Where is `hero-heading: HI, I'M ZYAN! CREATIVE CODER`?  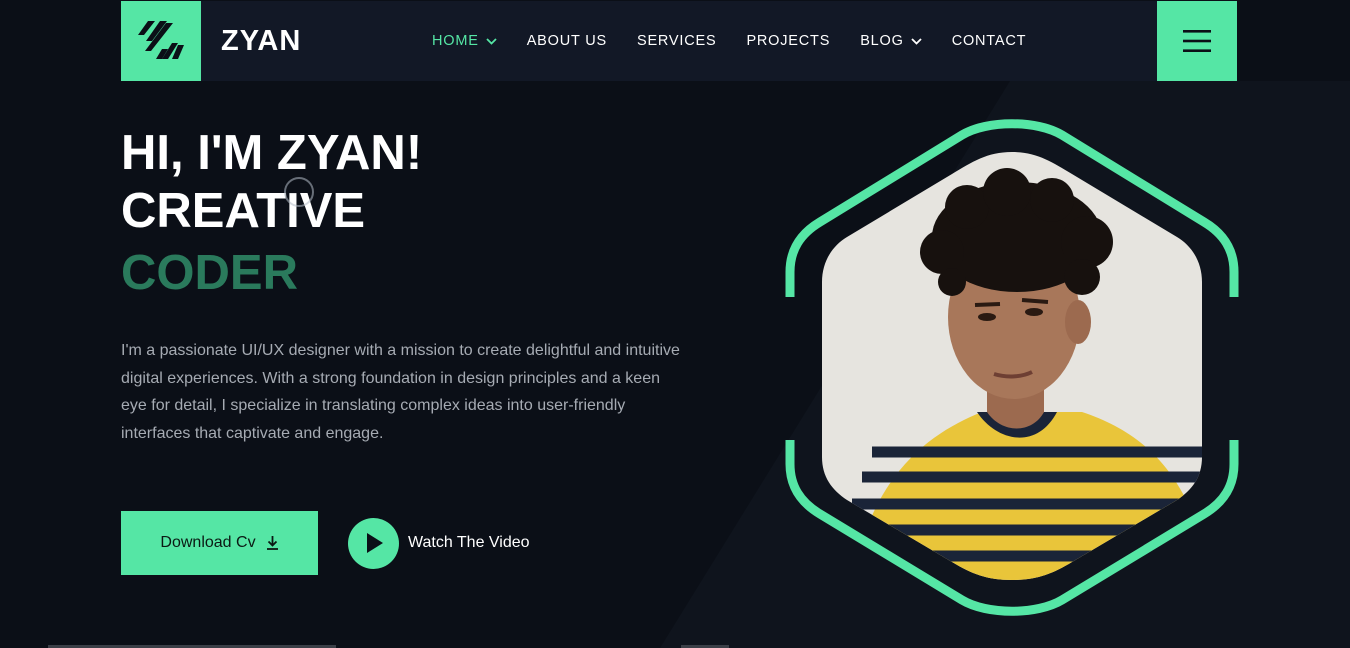
hero-heading: HI, I'M ZYAN! CREATIVE CODER is located at coordinates (271, 213).